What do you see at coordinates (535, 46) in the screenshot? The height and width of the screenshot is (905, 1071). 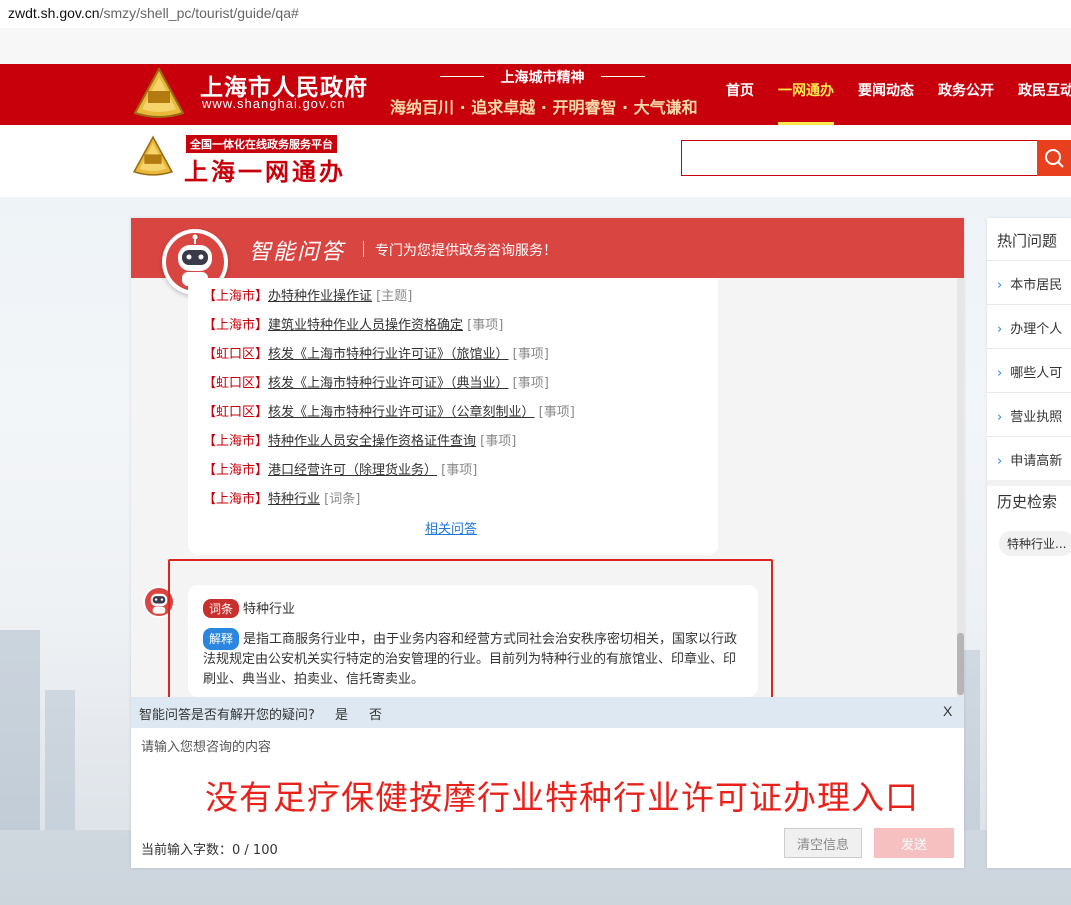 I see `browser-strip` at bounding box center [535, 46].